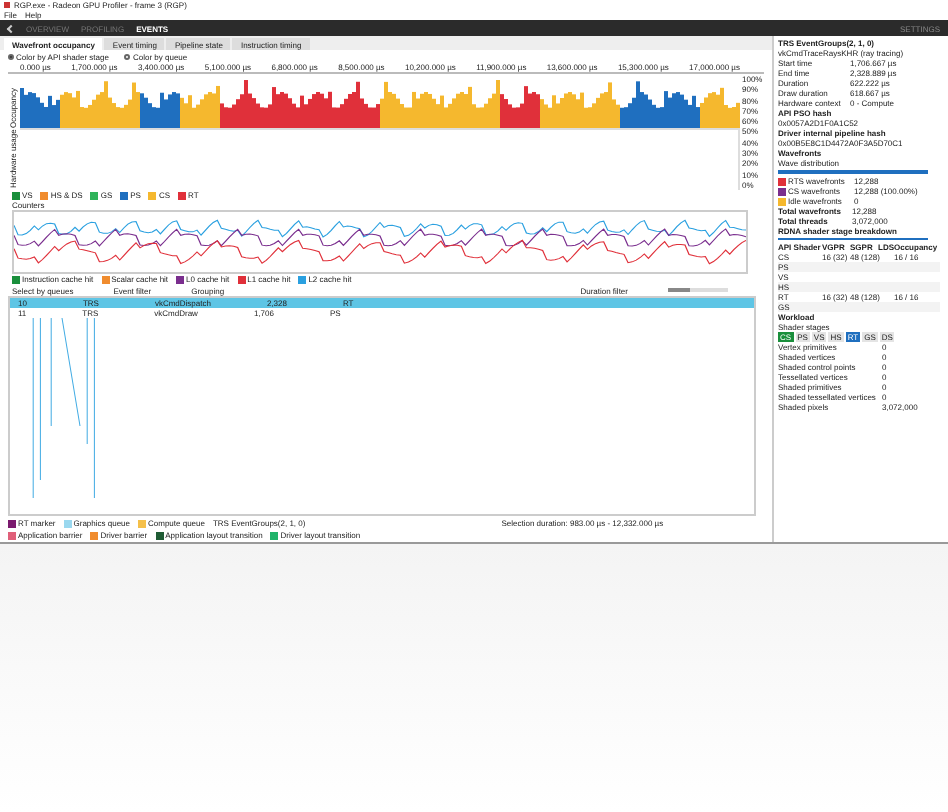 This screenshot has height=812, width=948. Describe the element at coordinates (11, 28) in the screenshot. I see `back-icon` at that location.